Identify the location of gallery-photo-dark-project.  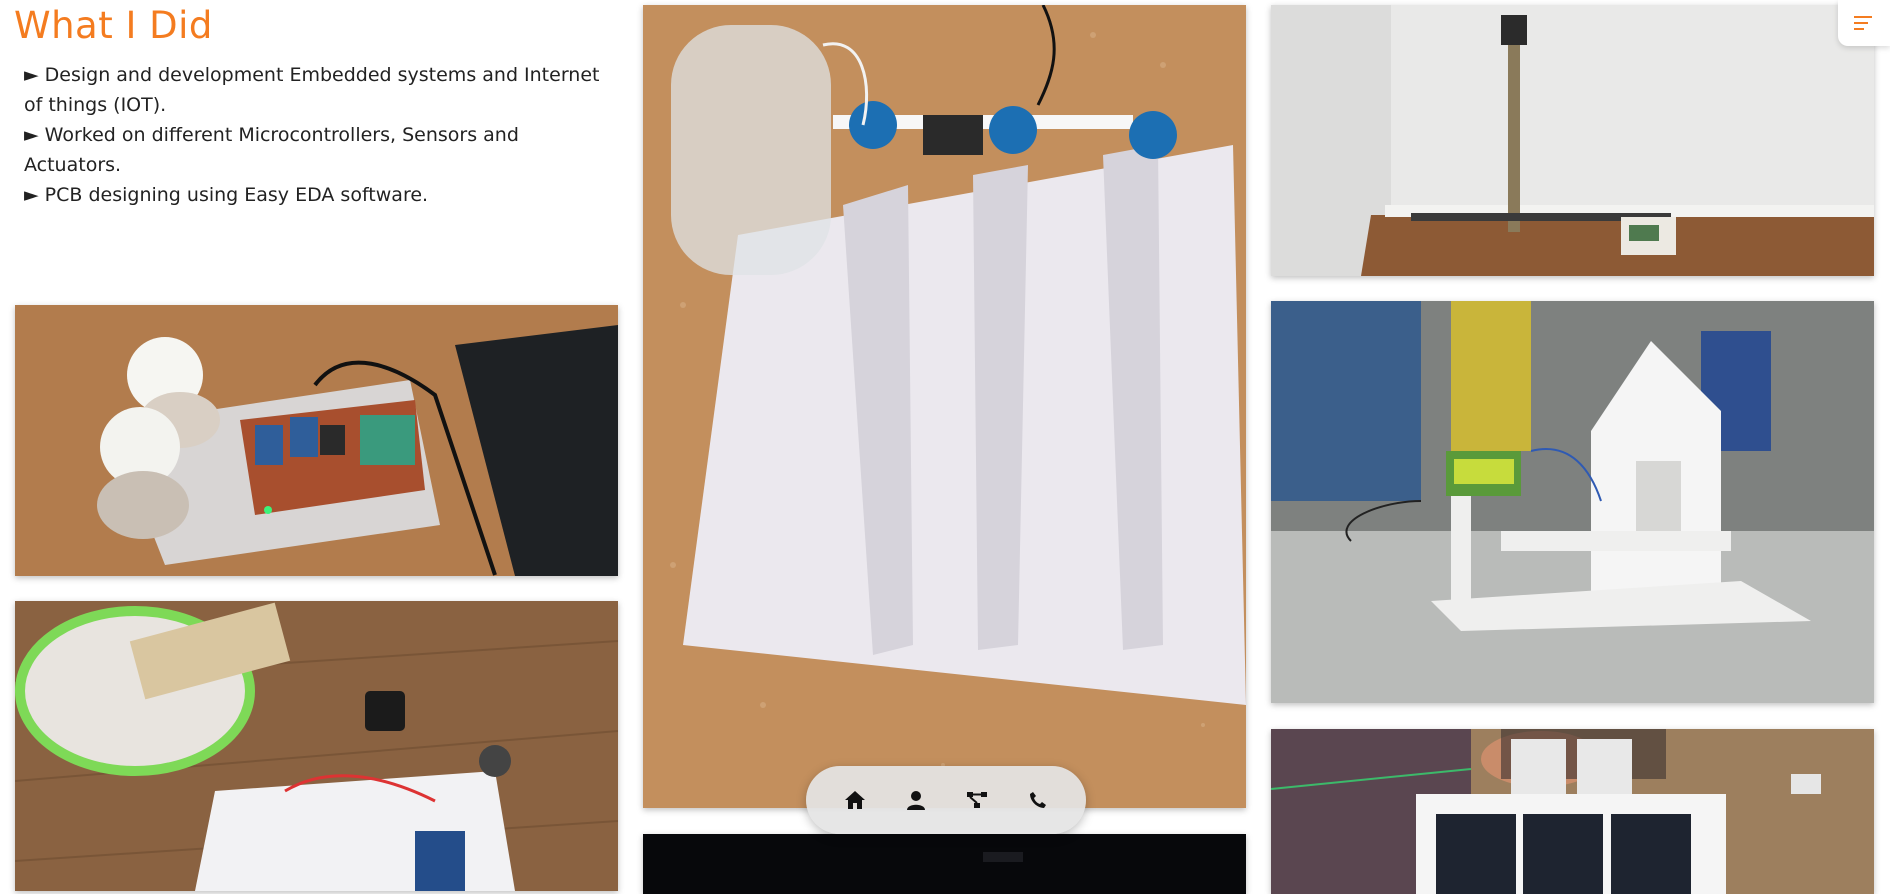
(944, 864).